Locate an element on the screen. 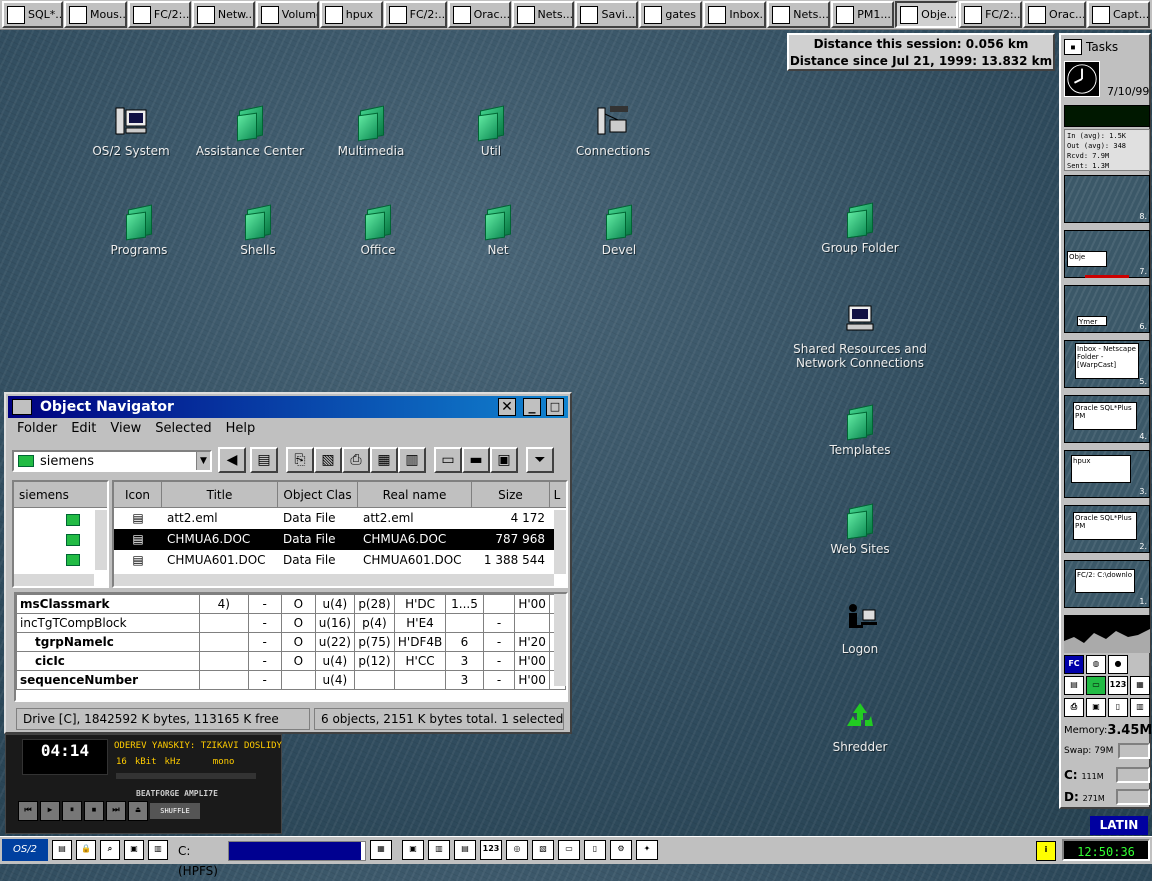 Image resolution: width=1152 pixels, height=881 pixels. programs-icon: Programs is located at coordinates (139, 230).